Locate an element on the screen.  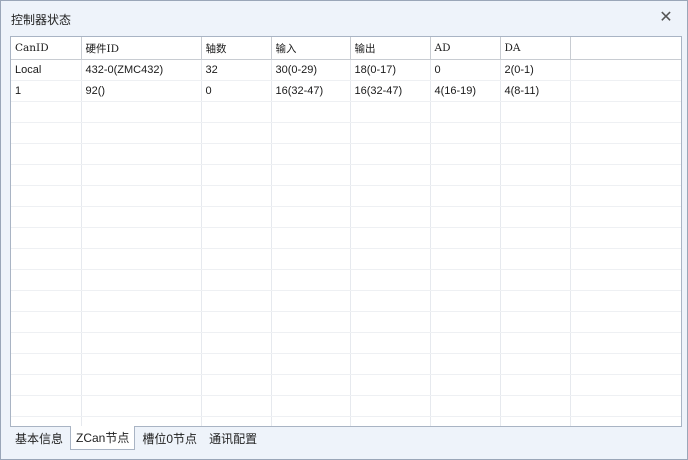
tab-label: 基本信息 is located at coordinates (39, 438).